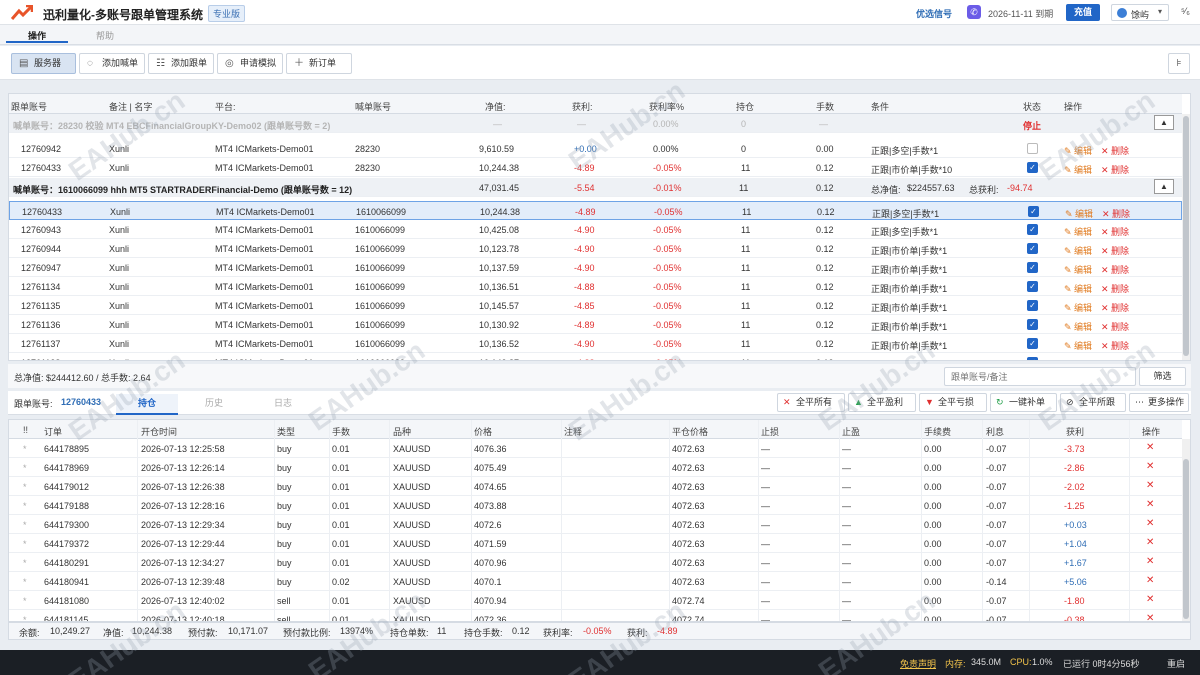 This screenshot has width=1200, height=675. I want to click on col-feed-account: 喊单账号, so click(373, 106).